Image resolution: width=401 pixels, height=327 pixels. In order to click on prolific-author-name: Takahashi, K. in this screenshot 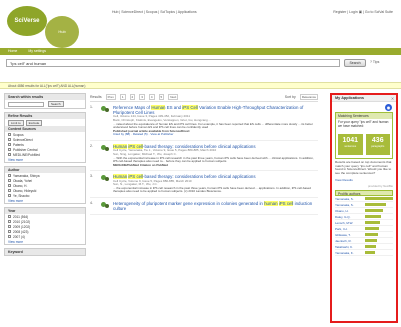, I will do `click(349, 247)`.